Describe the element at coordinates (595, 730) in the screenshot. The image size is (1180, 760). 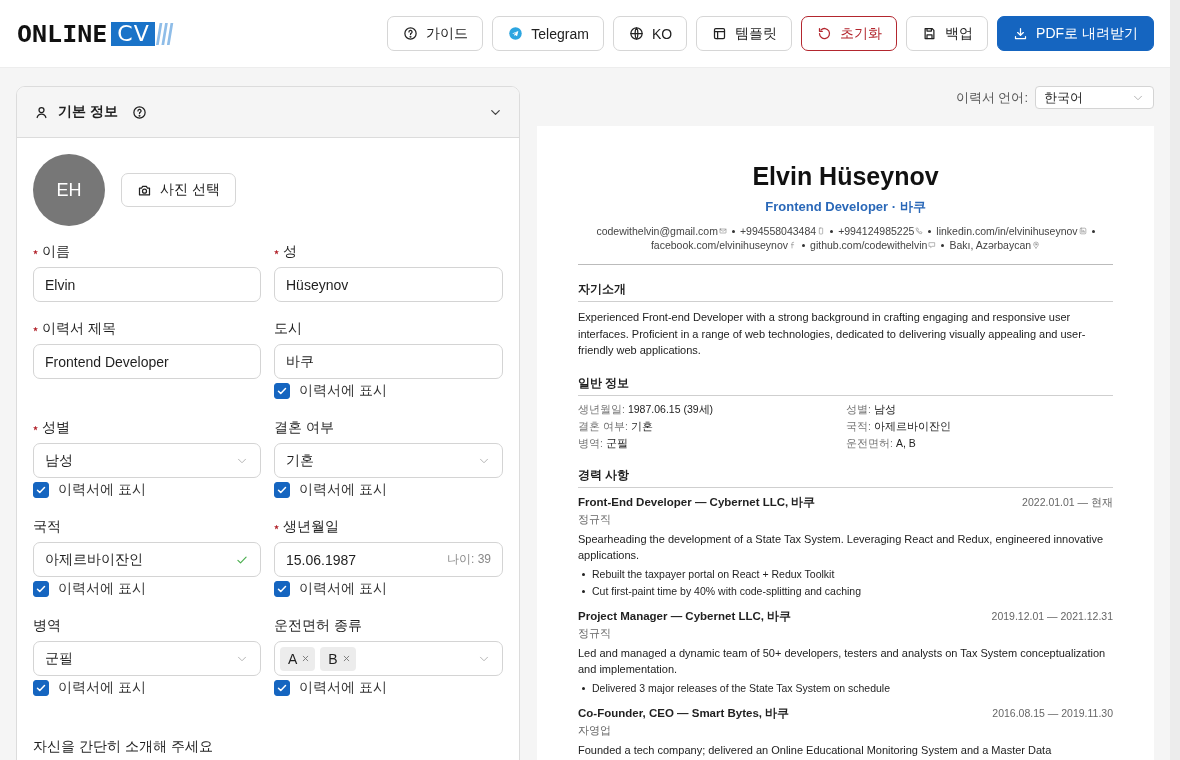
I see `job-type: 자영업` at that location.